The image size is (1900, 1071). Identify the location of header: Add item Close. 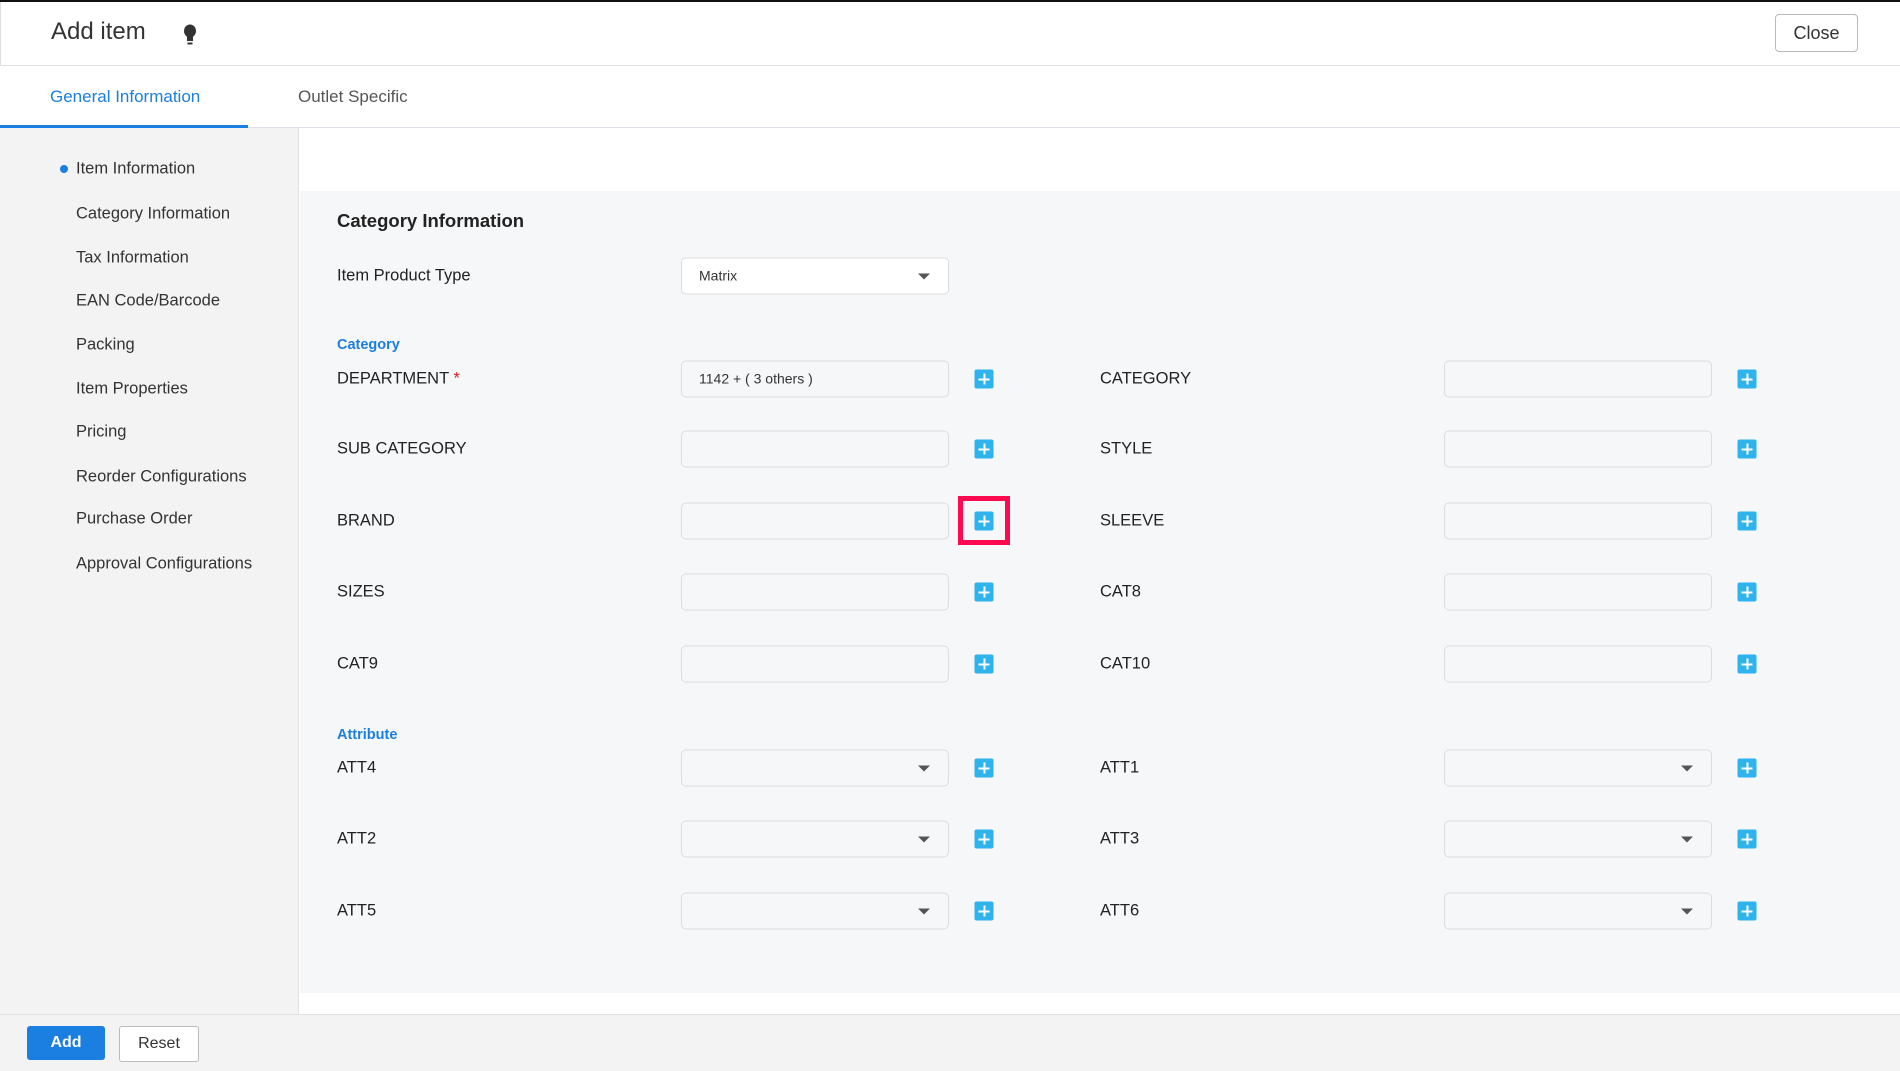
(950, 34).